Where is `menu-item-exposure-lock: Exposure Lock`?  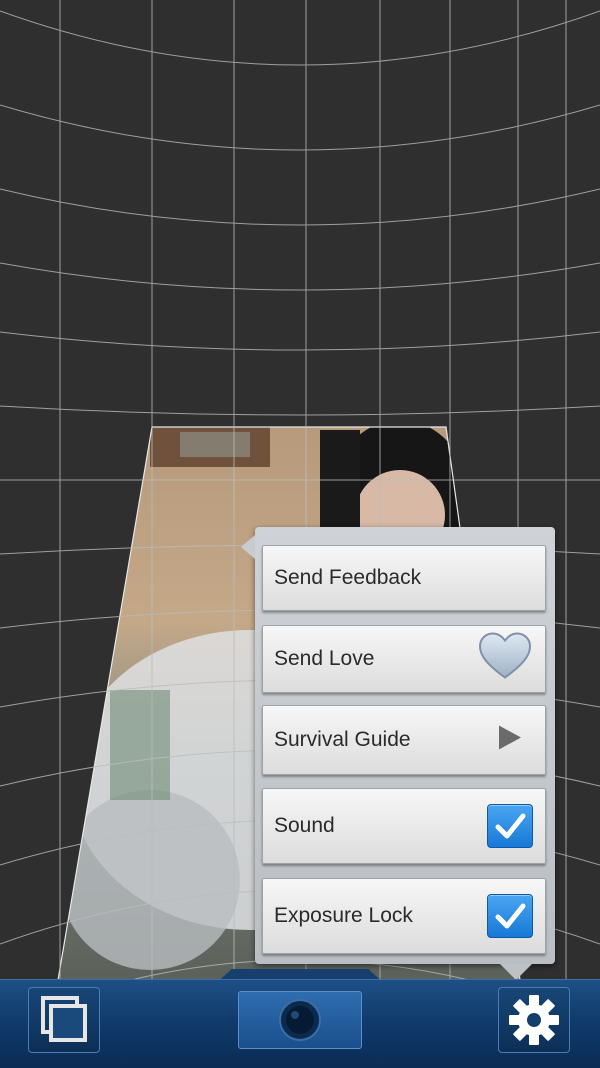 menu-item-exposure-lock: Exposure Lock is located at coordinates (404, 916).